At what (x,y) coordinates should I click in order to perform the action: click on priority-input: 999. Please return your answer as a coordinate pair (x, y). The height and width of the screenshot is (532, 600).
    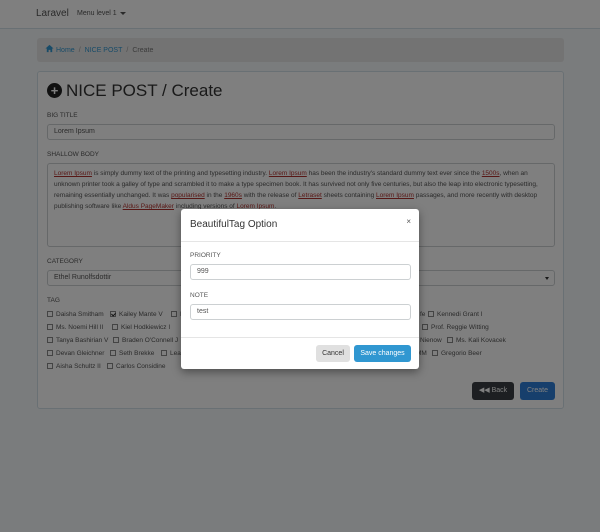
    Looking at the image, I should click on (300, 272).